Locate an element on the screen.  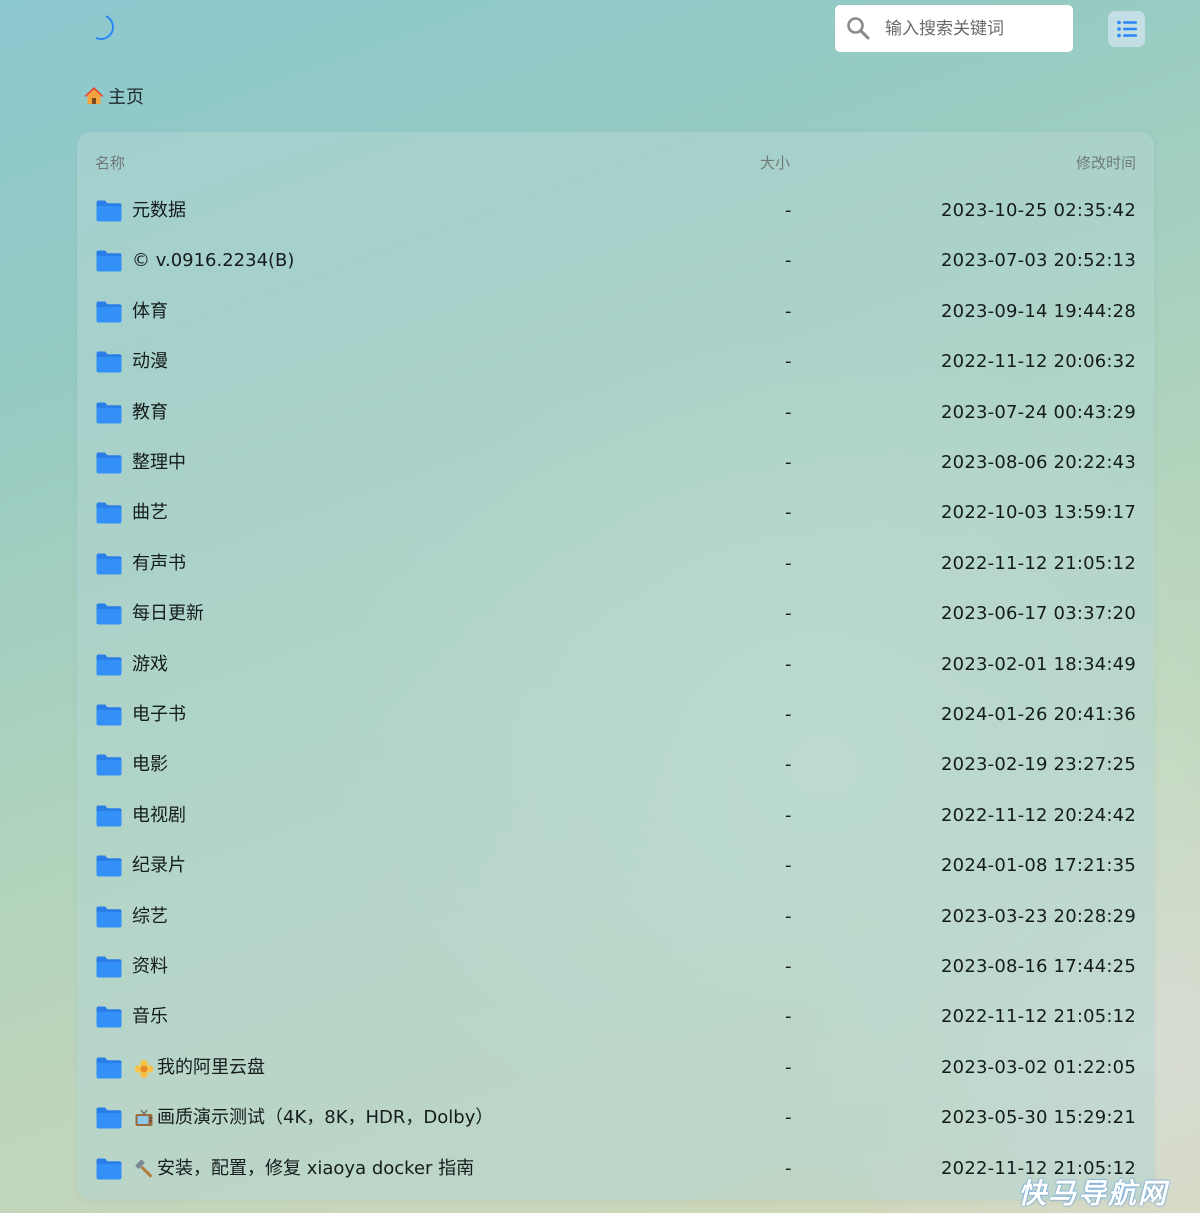
file-name: 游戏 is located at coordinates (150, 665).